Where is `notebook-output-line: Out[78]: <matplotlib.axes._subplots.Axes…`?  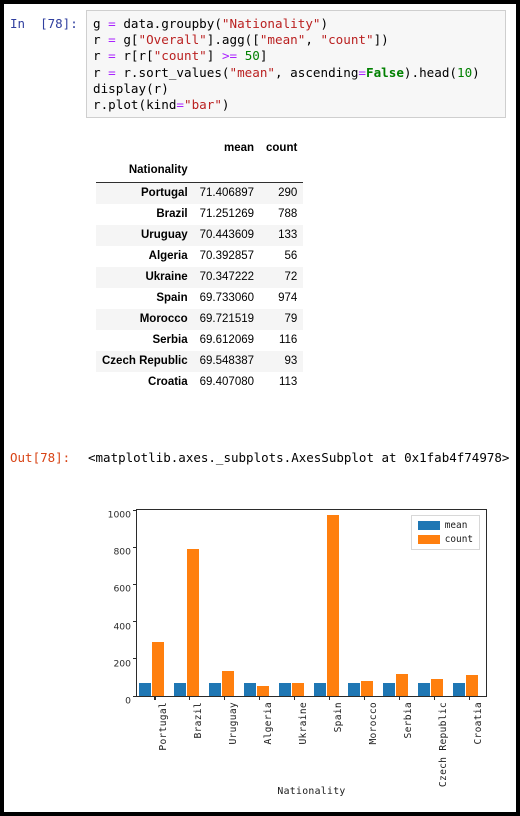
notebook-output-line: Out[78]: <matplotlib.axes._subplots.Axes… is located at coordinates (260, 461).